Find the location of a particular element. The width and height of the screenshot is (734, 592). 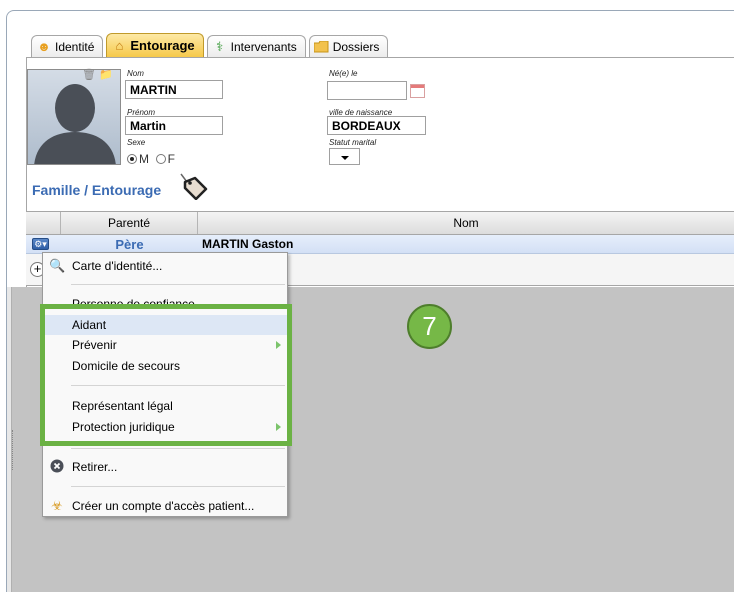

house-icon: ⌂ is located at coordinates (119, 45).